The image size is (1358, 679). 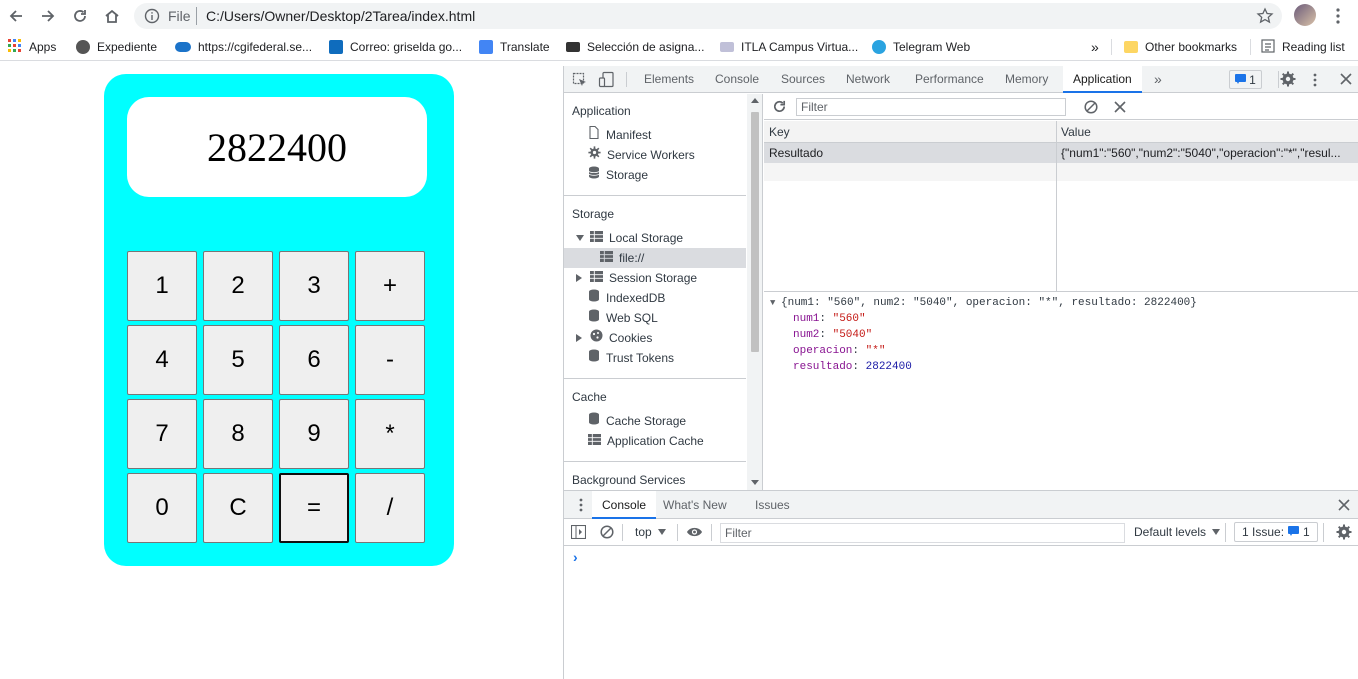 What do you see at coordinates (1180, 47) in the screenshot?
I see `bookmark-other: Other bookmarks` at bounding box center [1180, 47].